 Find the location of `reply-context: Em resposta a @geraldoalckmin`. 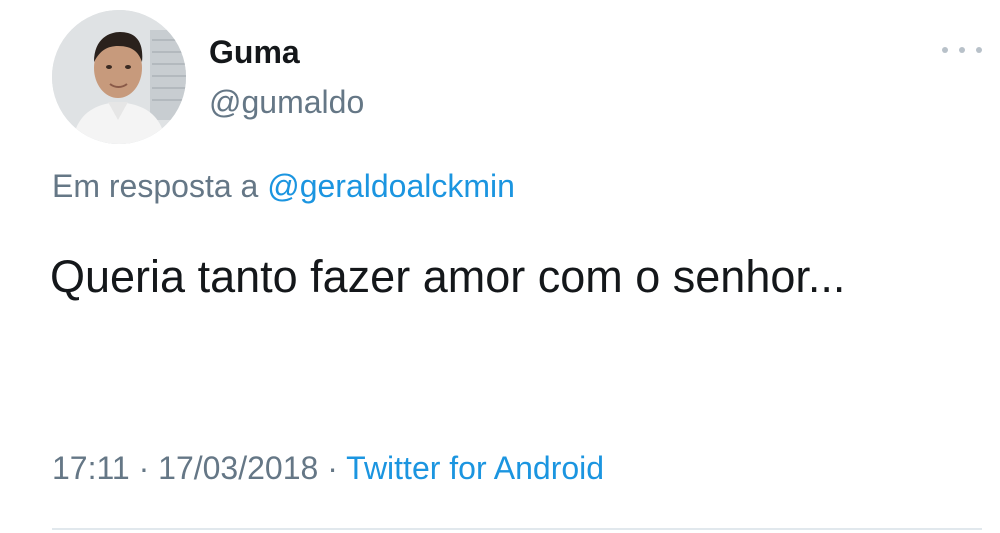

reply-context: Em resposta a @geraldoalckmin is located at coordinates (283, 186).